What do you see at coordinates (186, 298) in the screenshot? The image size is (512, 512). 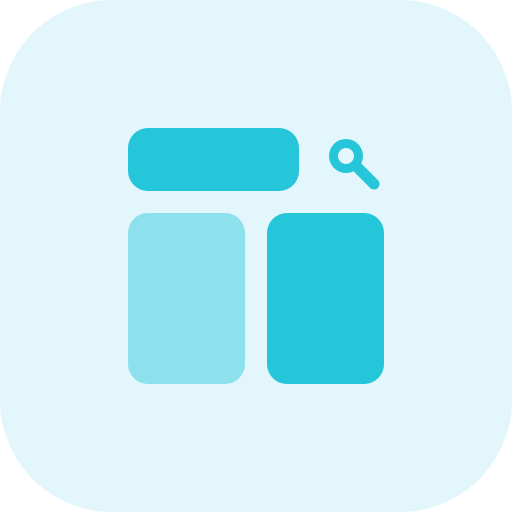 I see `left-panel-shape` at bounding box center [186, 298].